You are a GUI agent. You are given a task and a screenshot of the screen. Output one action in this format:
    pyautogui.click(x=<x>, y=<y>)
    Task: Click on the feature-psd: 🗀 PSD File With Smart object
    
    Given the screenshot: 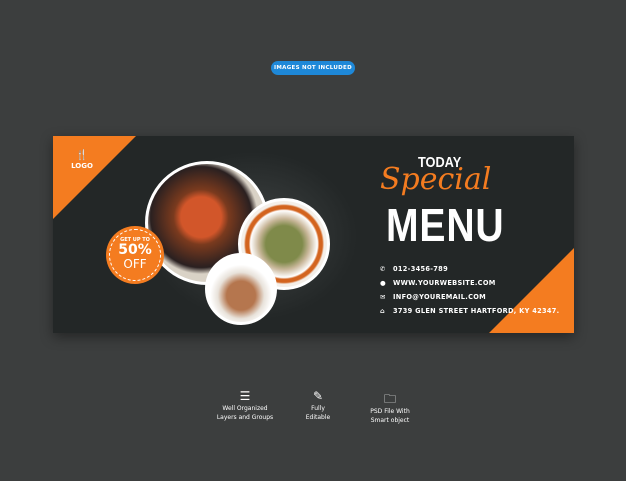 What is the action you would take?
    pyautogui.click(x=390, y=408)
    